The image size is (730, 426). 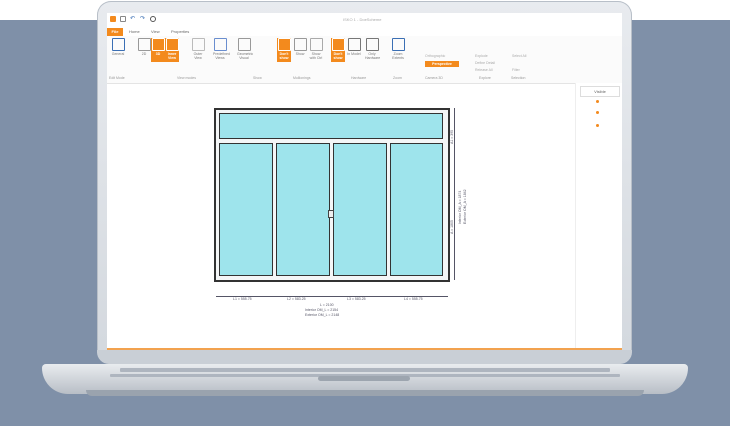 What do you see at coordinates (434, 78) in the screenshot?
I see `ribbon-group-label: Camera 3D` at bounding box center [434, 78].